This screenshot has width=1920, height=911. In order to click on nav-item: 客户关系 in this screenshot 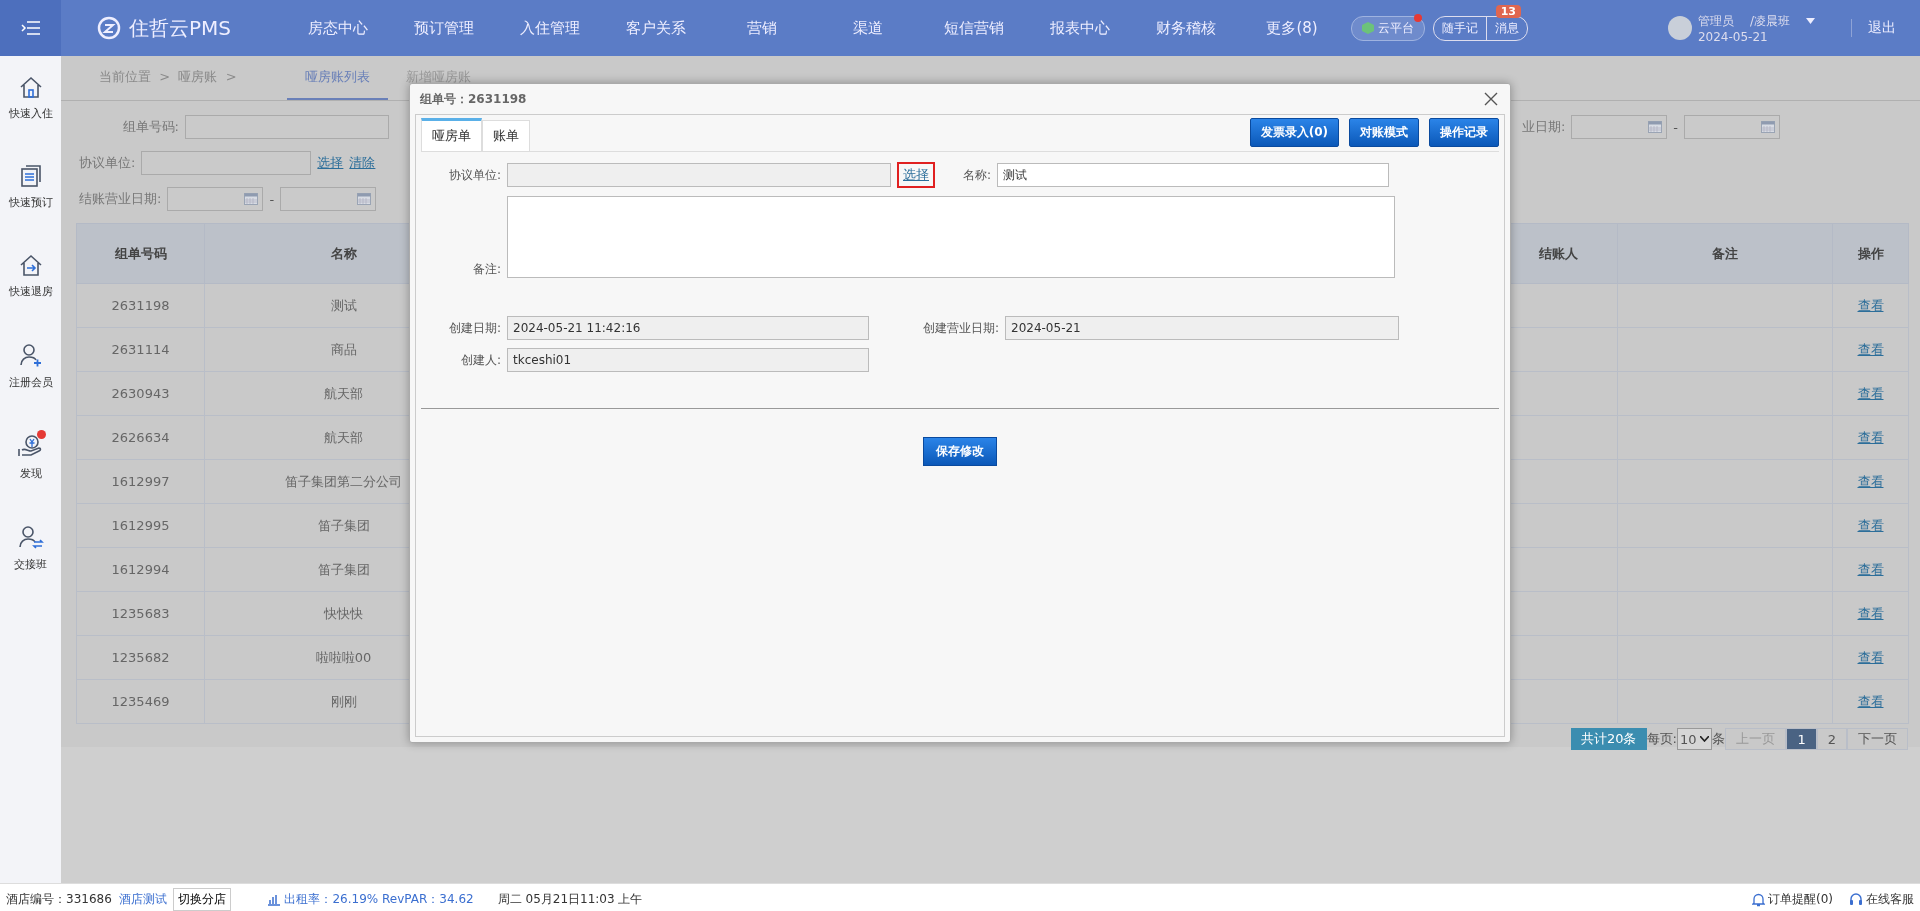, I will do `click(656, 28)`.